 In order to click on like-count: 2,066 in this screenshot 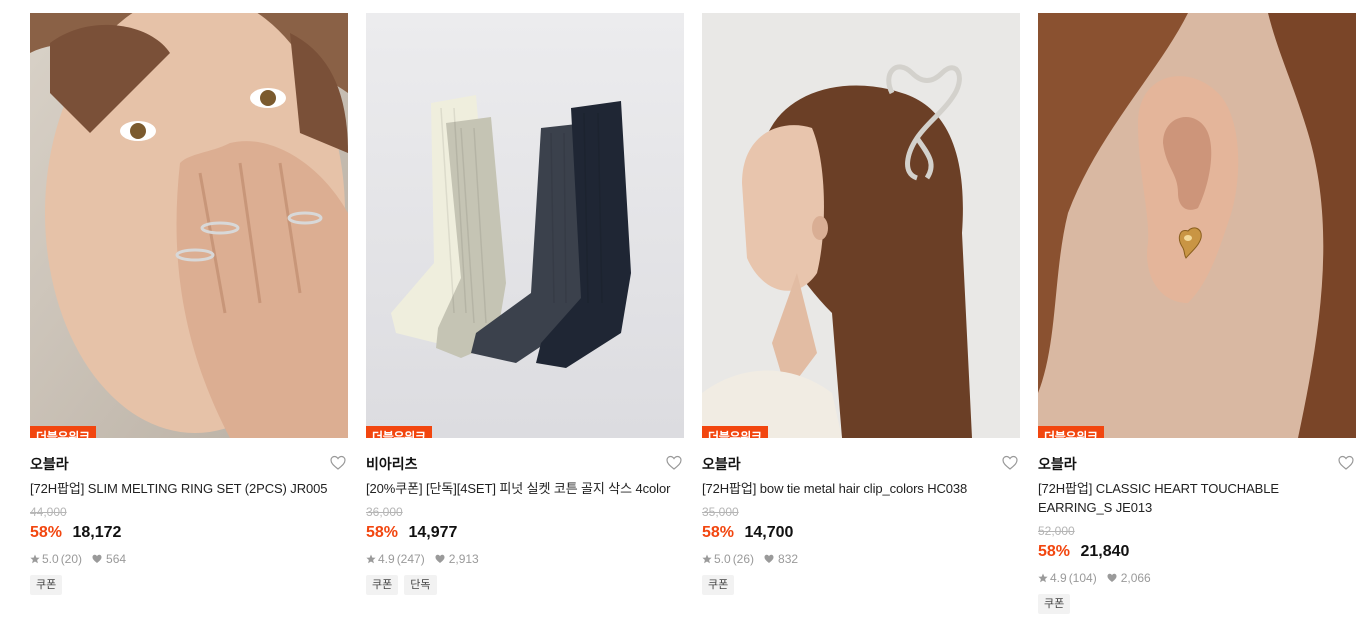, I will do `click(1135, 578)`.